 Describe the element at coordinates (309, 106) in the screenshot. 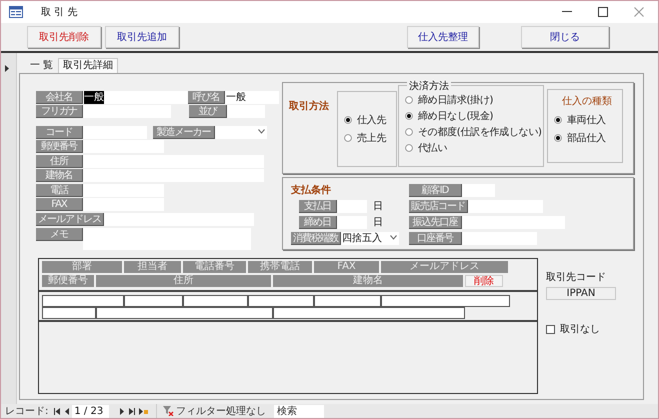

I see `section-title: 取引方法` at that location.